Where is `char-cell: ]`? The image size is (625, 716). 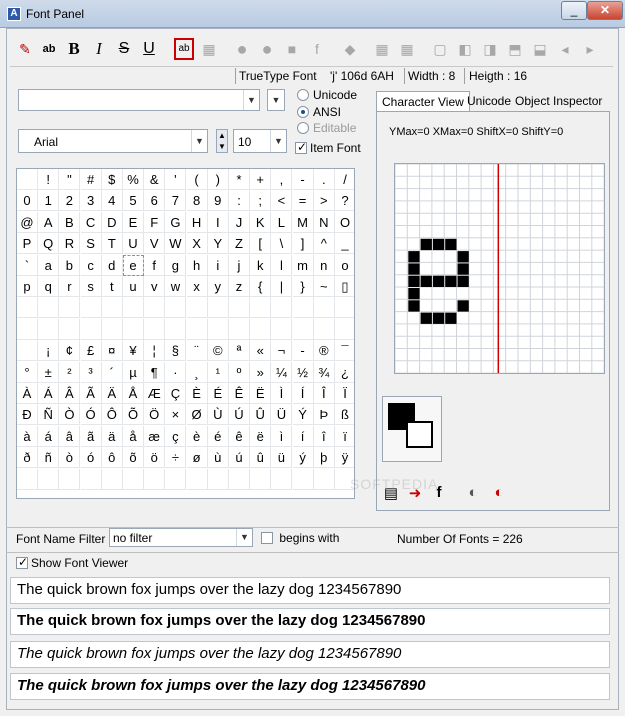 char-cell: ] is located at coordinates (303, 244).